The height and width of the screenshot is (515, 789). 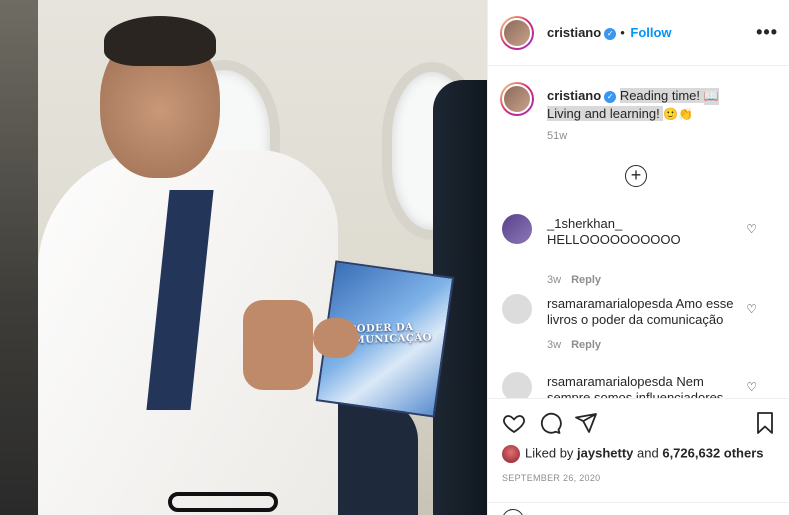 What do you see at coordinates (712, 452) in the screenshot?
I see `likes-count: 6,726,632 others` at bounding box center [712, 452].